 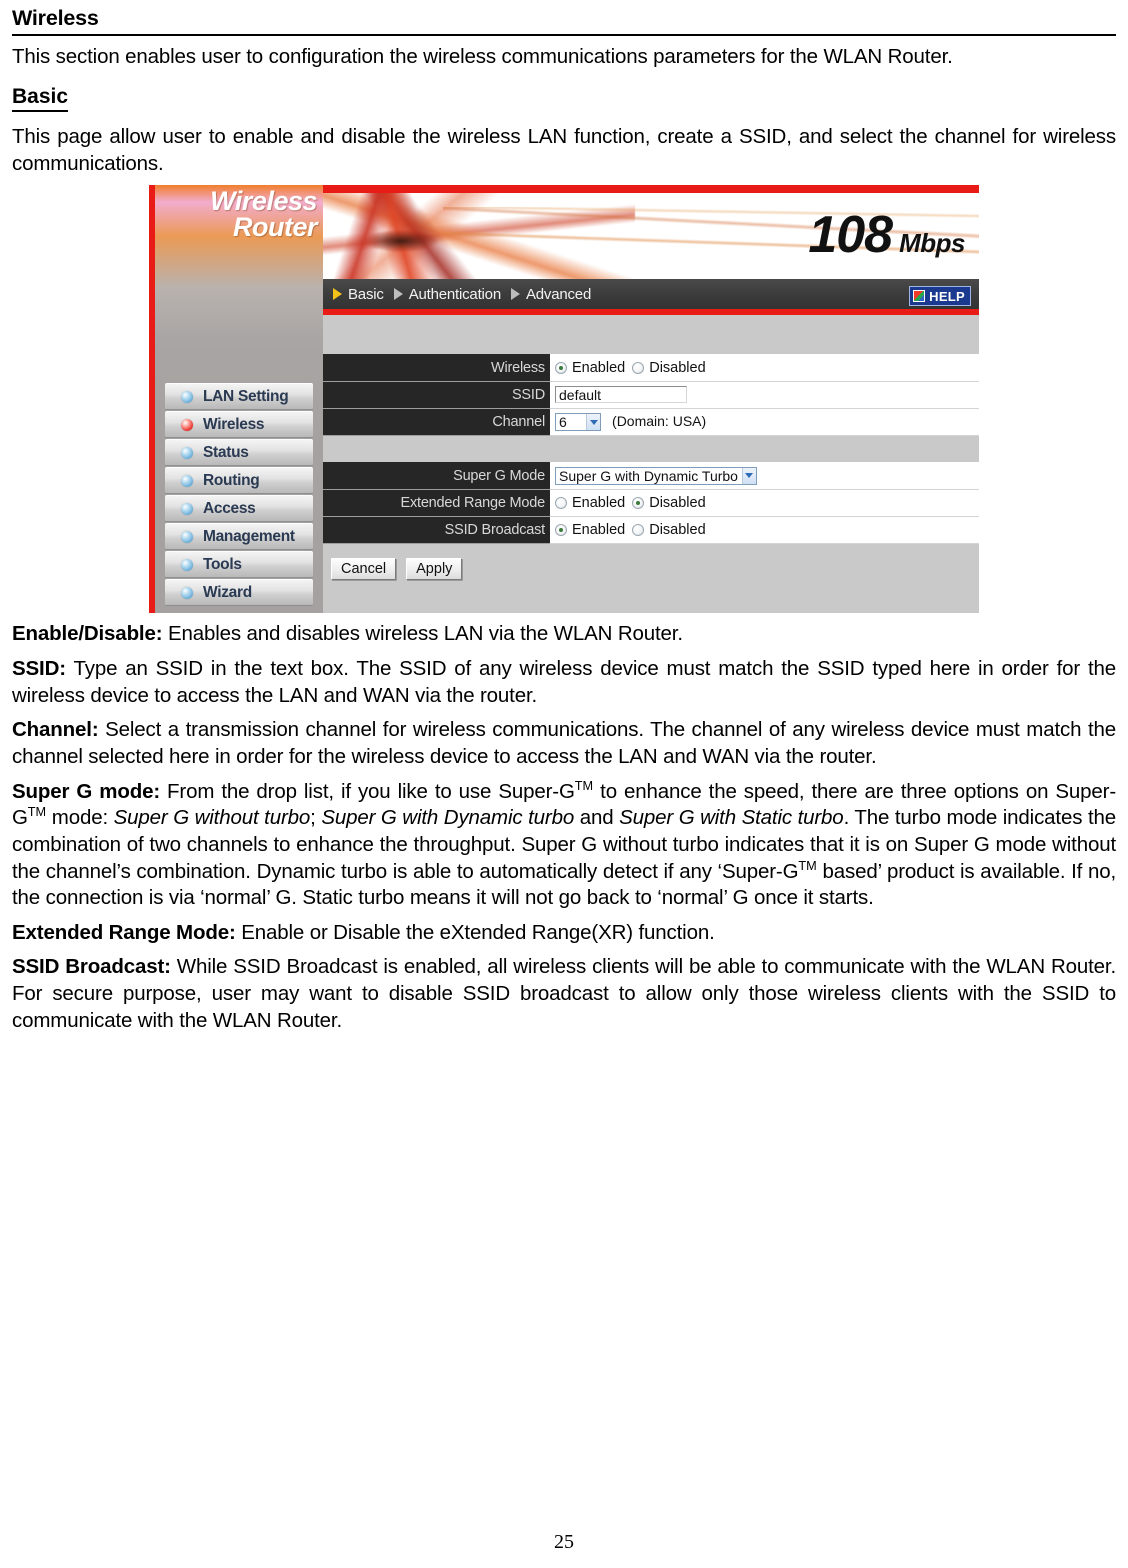 I want to click on sidebar-item-access: Access, so click(x=239, y=508).